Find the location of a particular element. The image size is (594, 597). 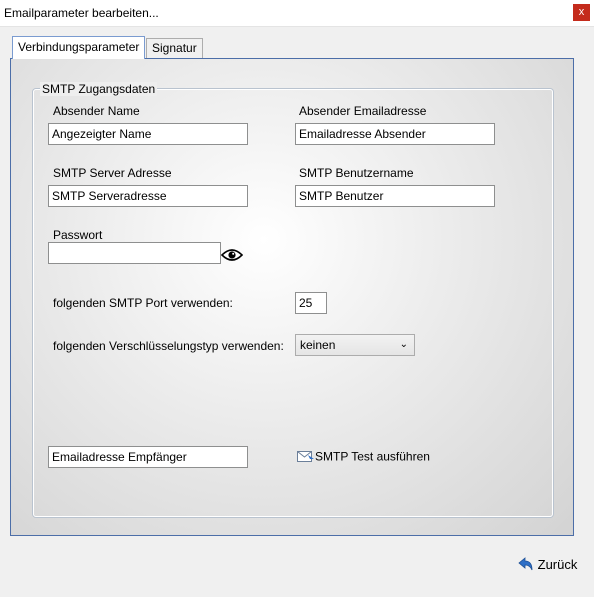

title-bar: Emailparameter bearbeiten... x is located at coordinates (297, 13).